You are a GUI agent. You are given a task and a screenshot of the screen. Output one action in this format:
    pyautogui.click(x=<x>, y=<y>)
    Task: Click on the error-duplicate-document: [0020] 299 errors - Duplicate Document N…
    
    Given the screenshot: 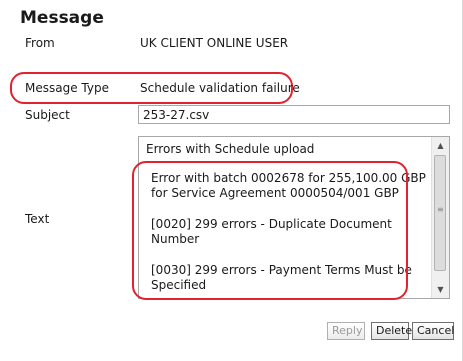 What is the action you would take?
    pyautogui.click(x=271, y=231)
    